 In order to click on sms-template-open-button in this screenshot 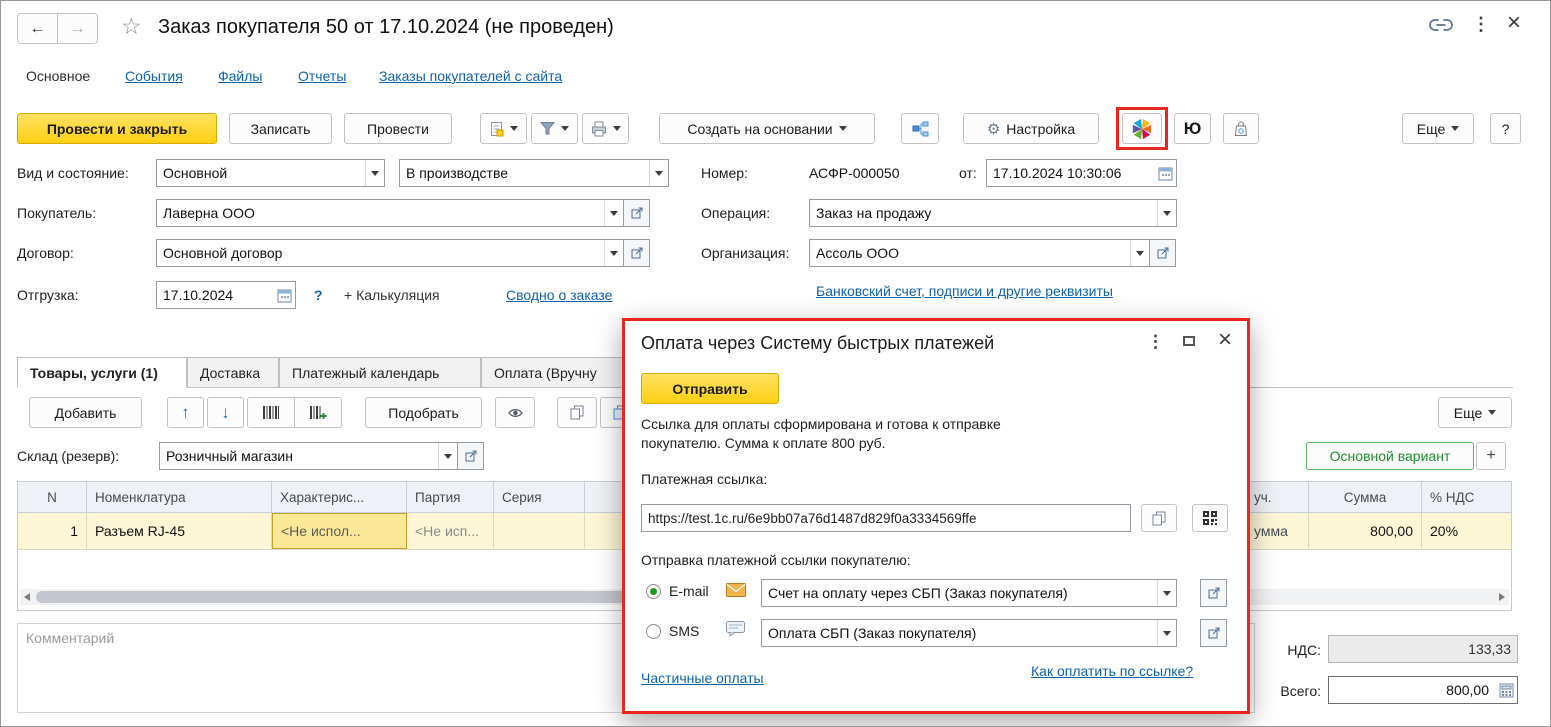, I will do `click(1213, 633)`.